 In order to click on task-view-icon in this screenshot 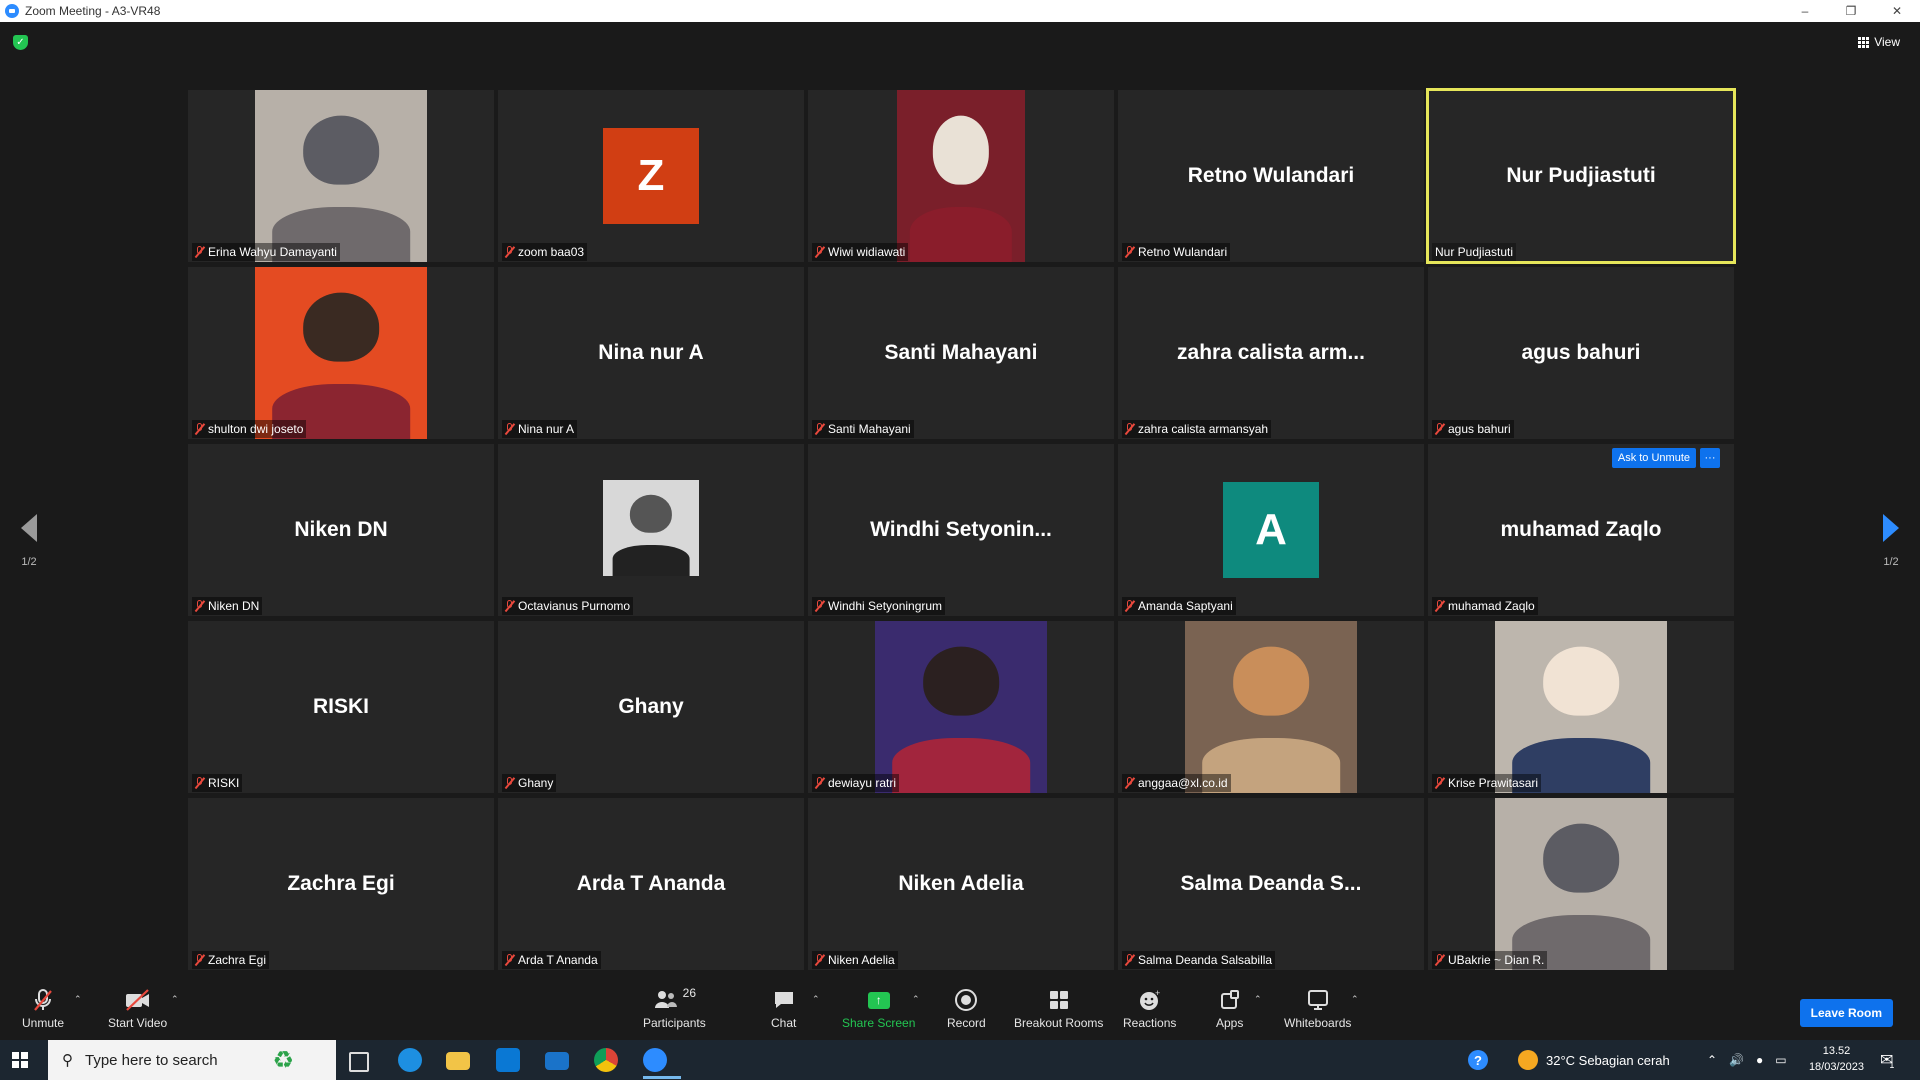, I will do `click(359, 1062)`.